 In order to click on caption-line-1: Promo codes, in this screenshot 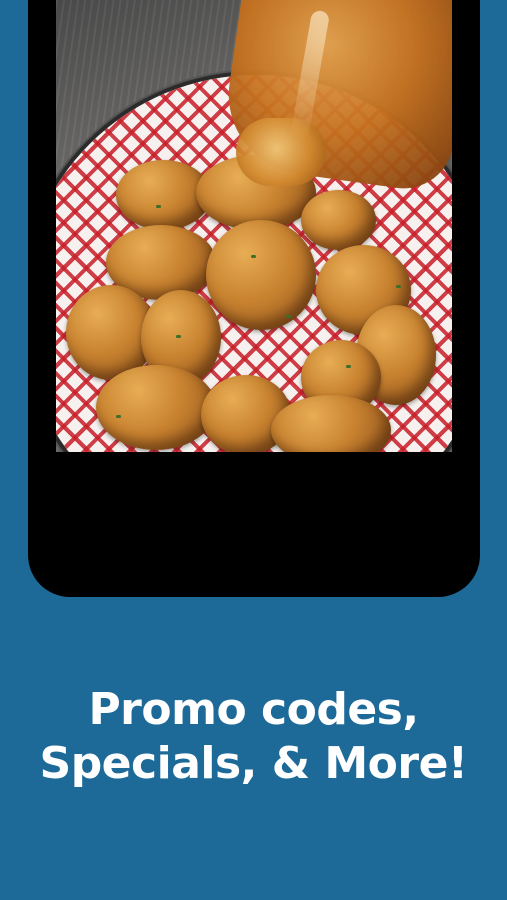, I will do `click(253, 709)`.